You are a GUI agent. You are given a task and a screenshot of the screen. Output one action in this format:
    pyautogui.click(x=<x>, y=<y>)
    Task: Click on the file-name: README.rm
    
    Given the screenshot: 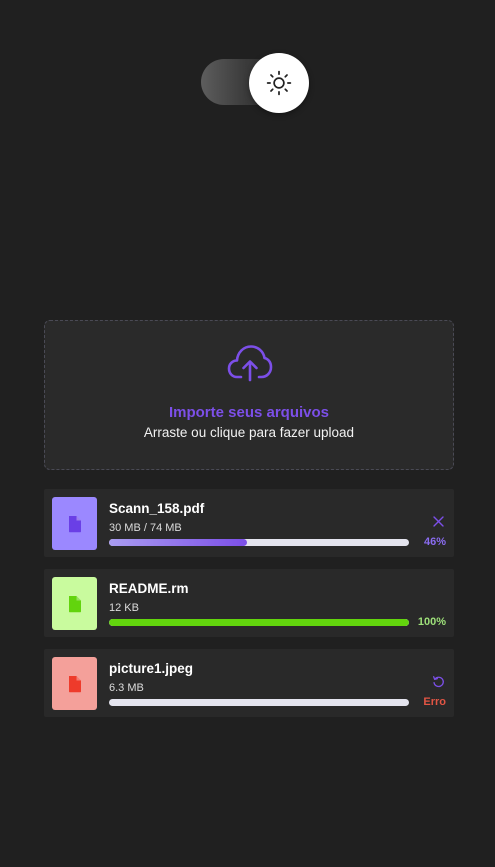 What is the action you would take?
    pyautogui.click(x=149, y=588)
    